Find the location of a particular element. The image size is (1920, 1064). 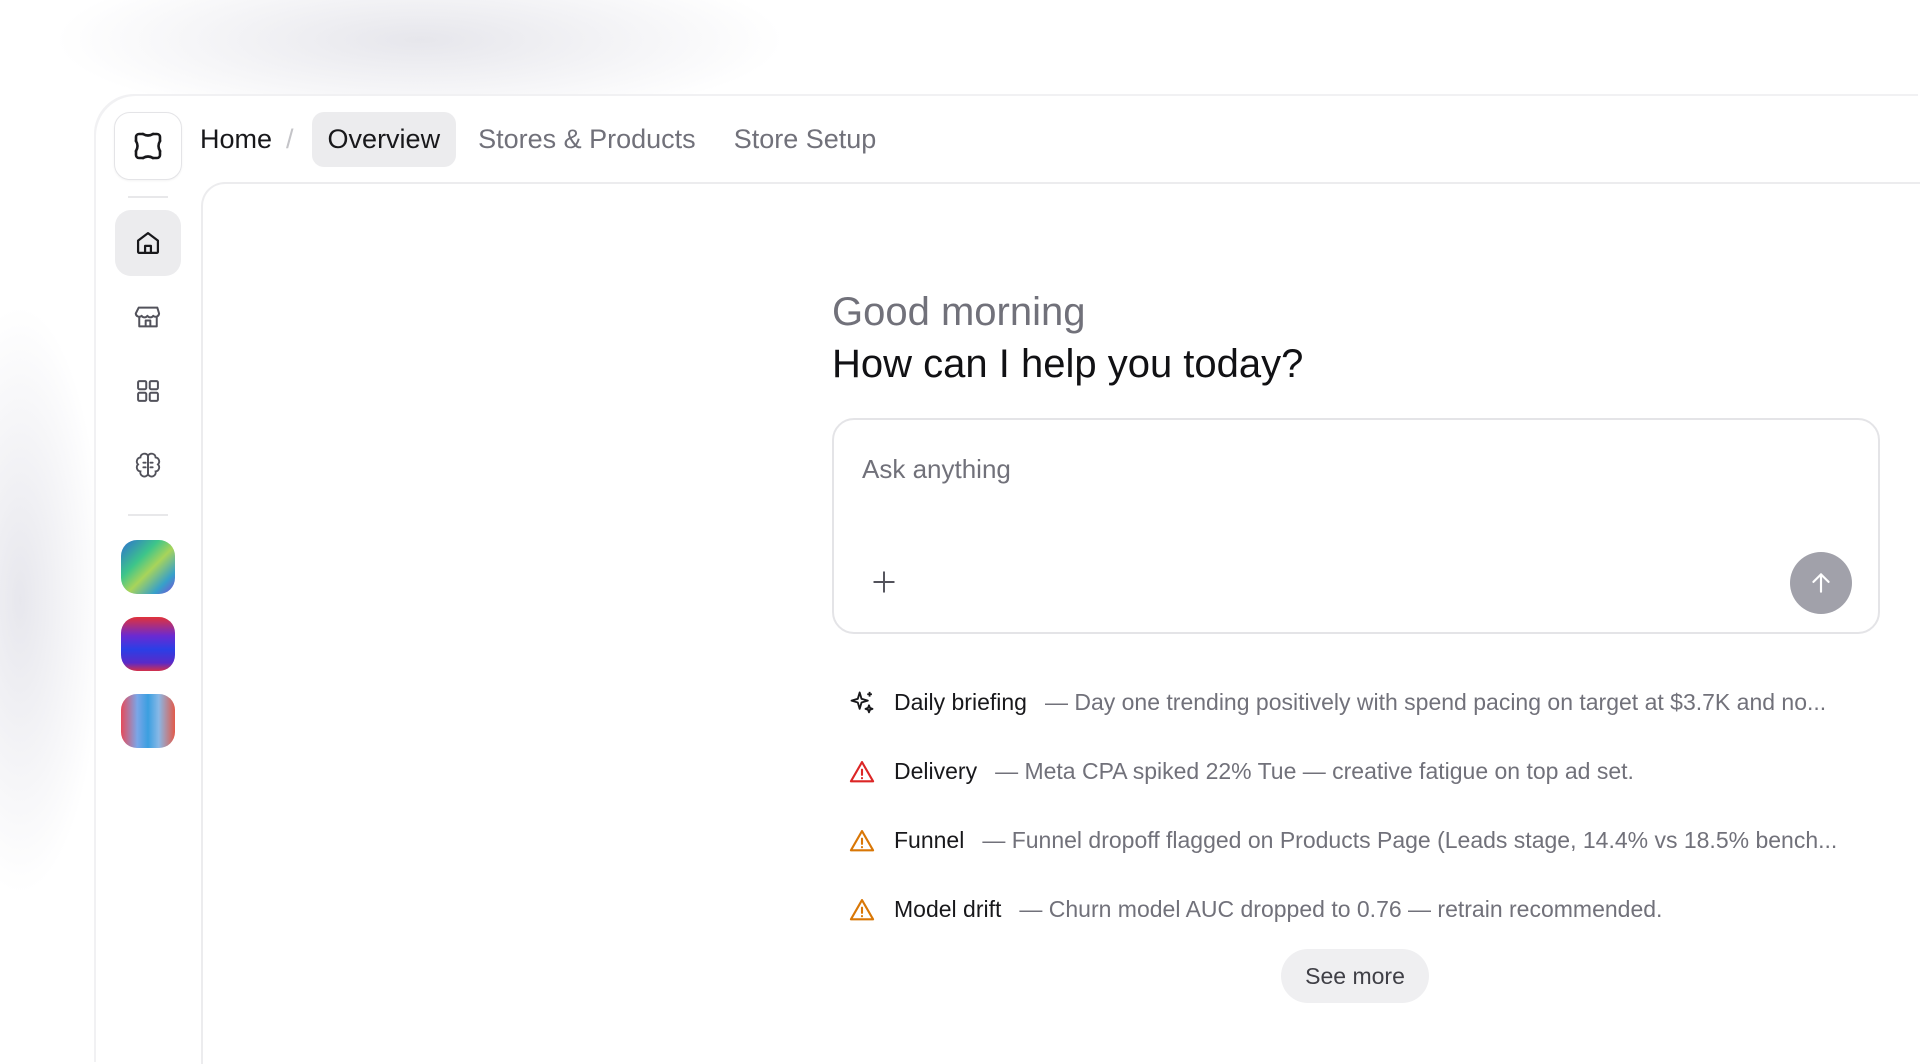

breadcrumb-home: Home is located at coordinates (236, 139).